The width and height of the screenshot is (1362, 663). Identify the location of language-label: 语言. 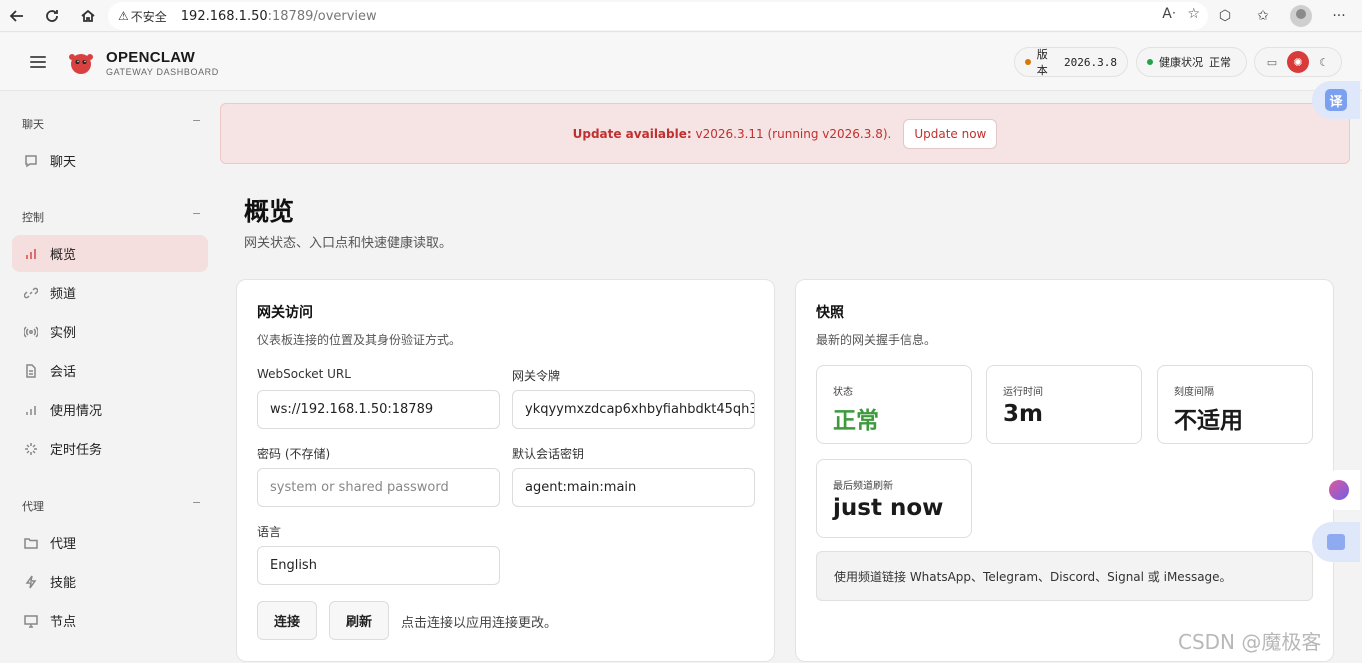
(269, 532).